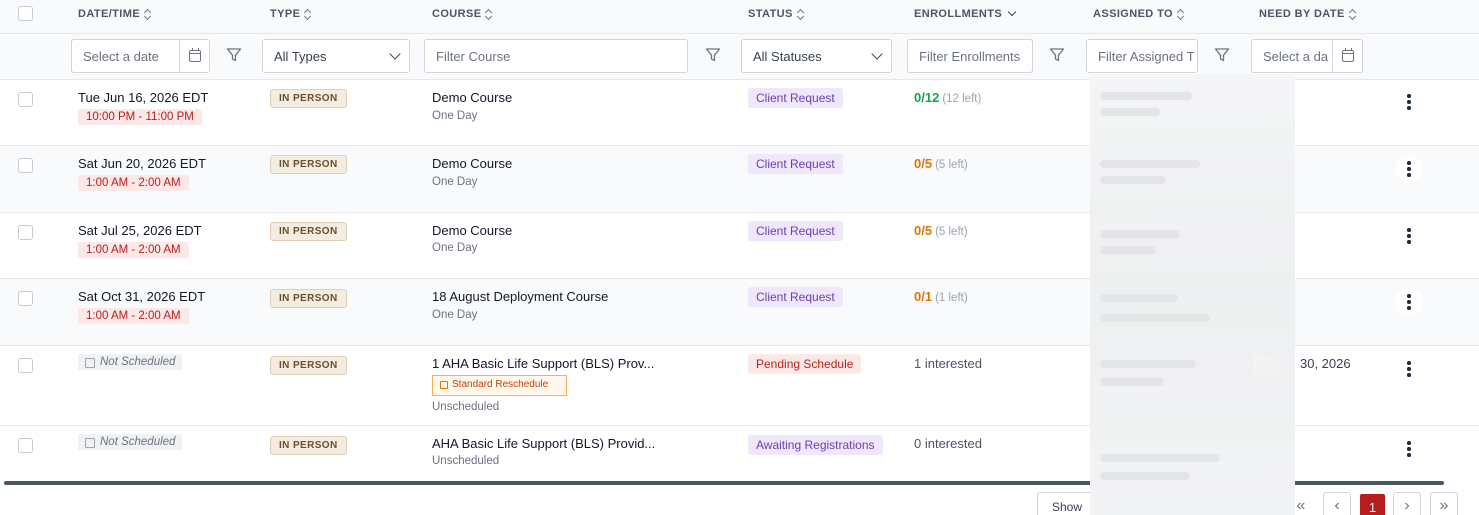 The width and height of the screenshot is (1479, 515). I want to click on enrollments-filter-input: Filter Enrollments, so click(970, 56).